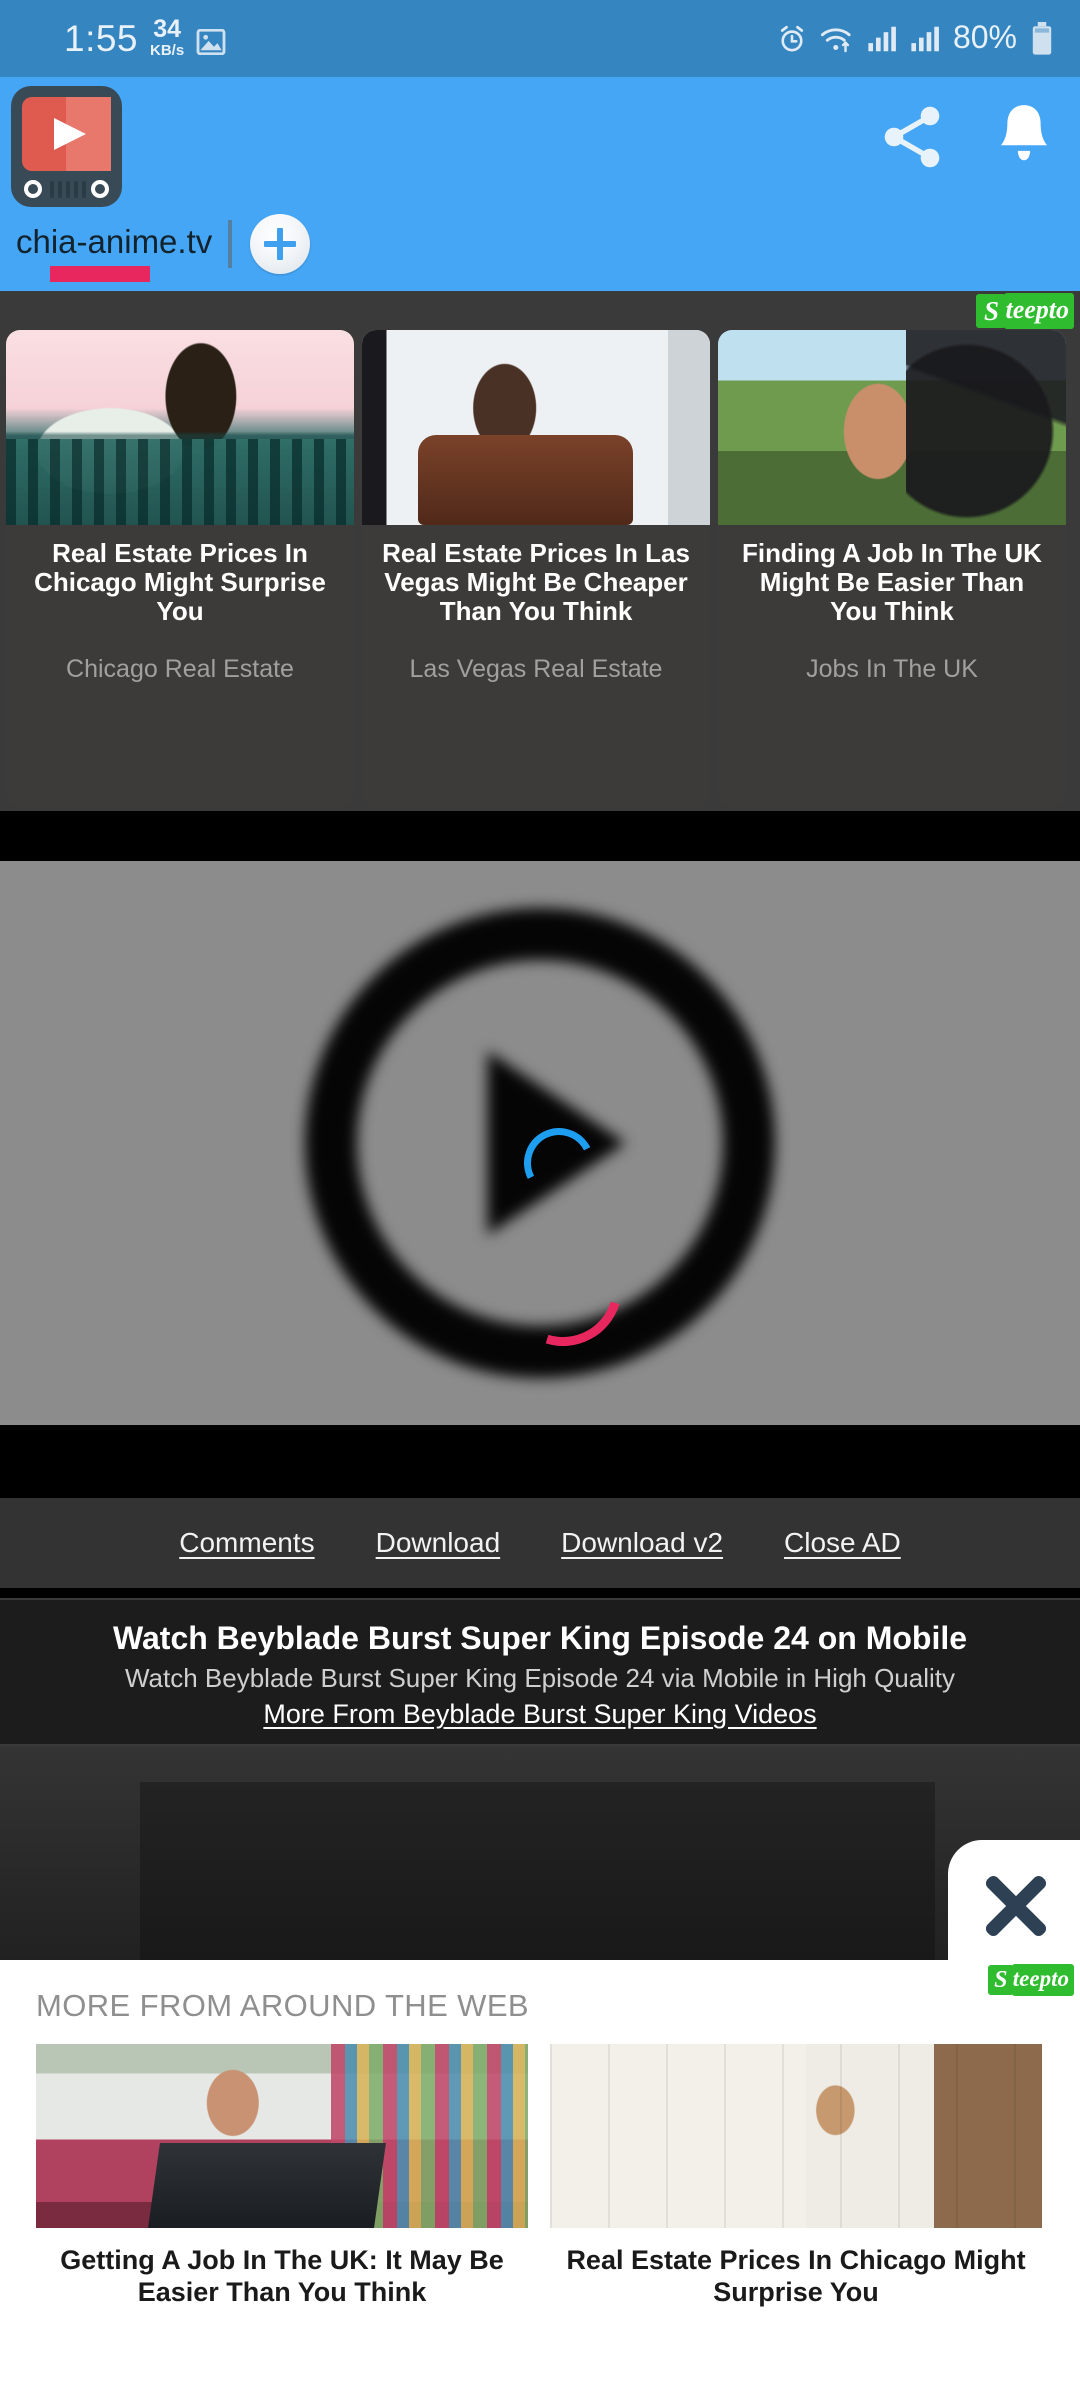  What do you see at coordinates (984, 37) in the screenshot?
I see `battery-percent-label: 80%` at bounding box center [984, 37].